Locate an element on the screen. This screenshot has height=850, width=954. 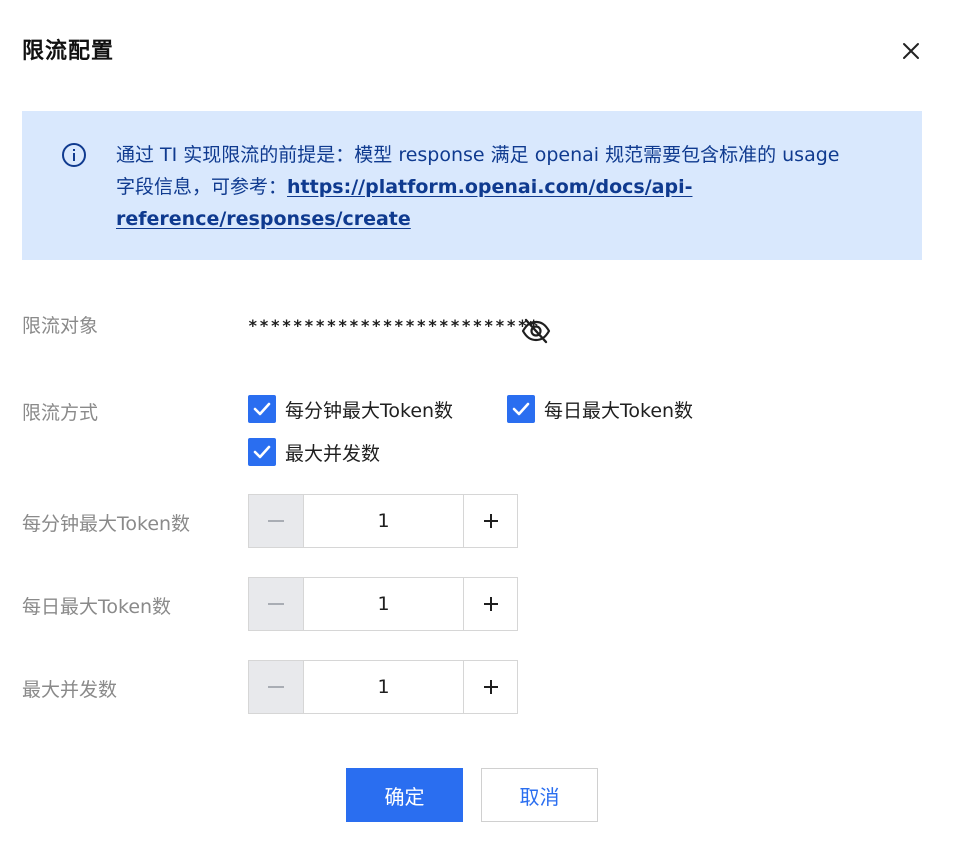
checkbox-max-concurrency: 最大并发数 is located at coordinates (314, 452).